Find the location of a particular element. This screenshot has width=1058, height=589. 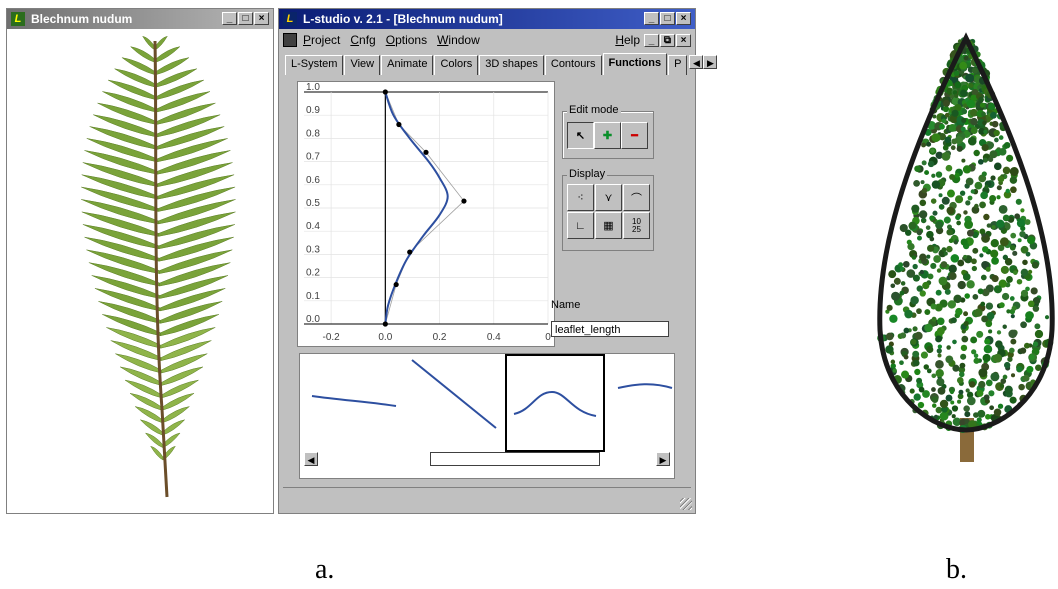

name-field: leaflet_length is located at coordinates (610, 329).